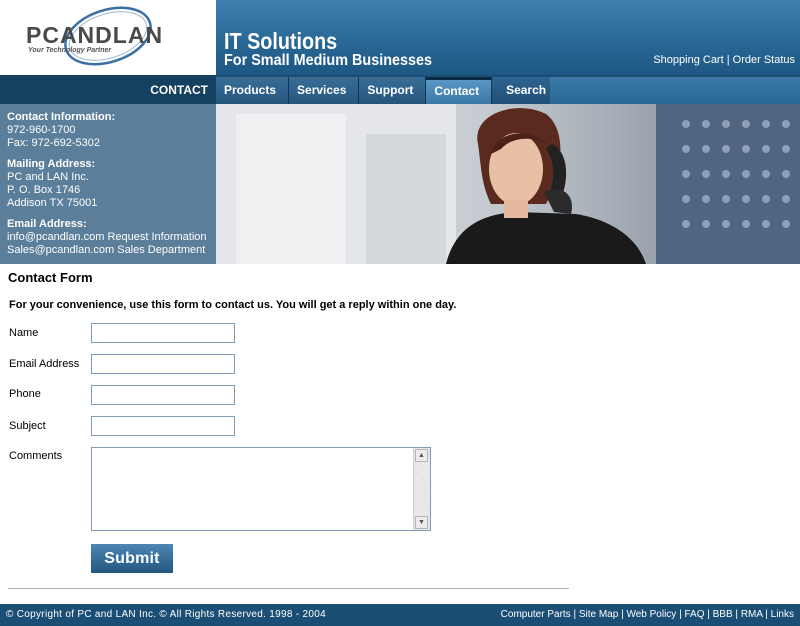  What do you see at coordinates (688, 60) in the screenshot?
I see `shopping-cart-link: Shopping Cart` at bounding box center [688, 60].